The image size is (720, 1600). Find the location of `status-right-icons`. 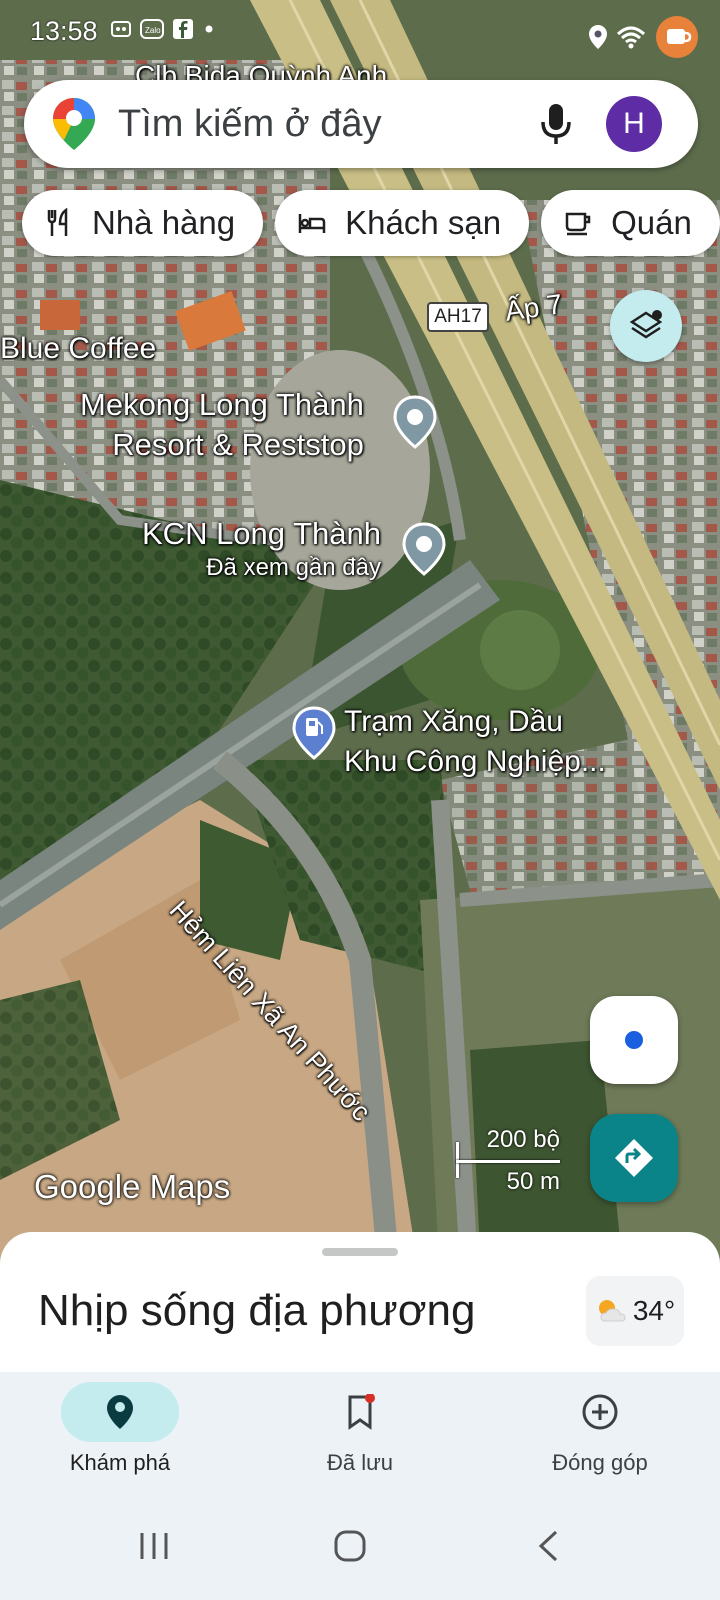

status-right-icons is located at coordinates (644, 37).